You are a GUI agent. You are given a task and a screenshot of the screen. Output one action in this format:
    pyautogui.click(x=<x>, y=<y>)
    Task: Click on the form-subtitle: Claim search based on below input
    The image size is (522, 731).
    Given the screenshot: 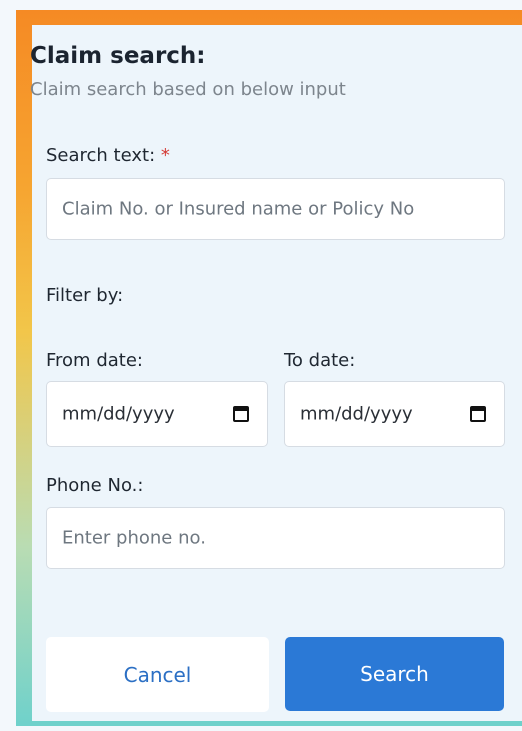 What is the action you would take?
    pyautogui.click(x=188, y=89)
    